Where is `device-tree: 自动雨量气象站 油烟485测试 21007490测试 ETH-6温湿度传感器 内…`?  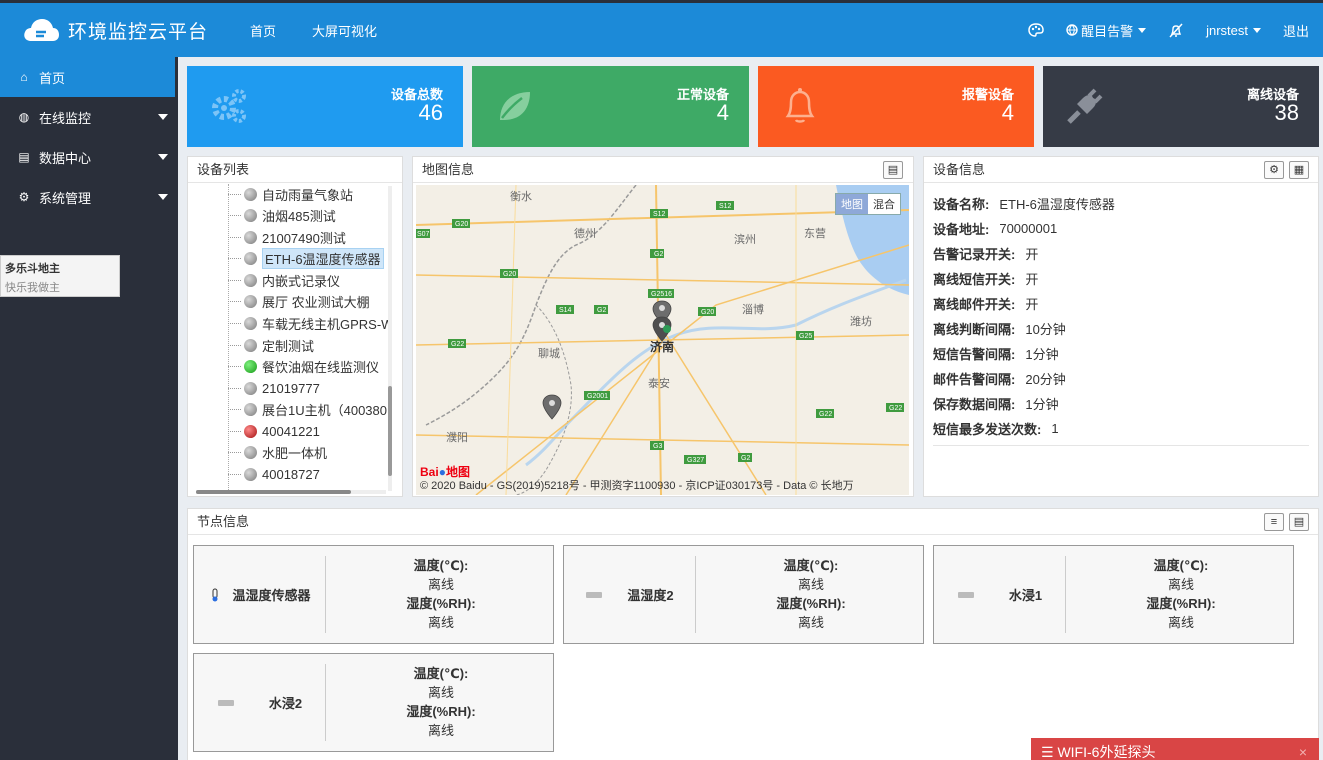
device-tree: 自动雨量气象站 油烟485测试 21007490测试 ETH-6温湿度传感器 内… is located at coordinates (288, 339).